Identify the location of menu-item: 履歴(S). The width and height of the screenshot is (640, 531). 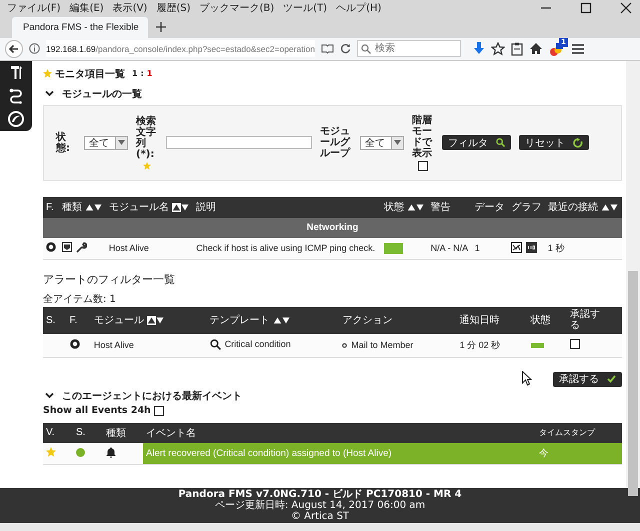
(173, 7).